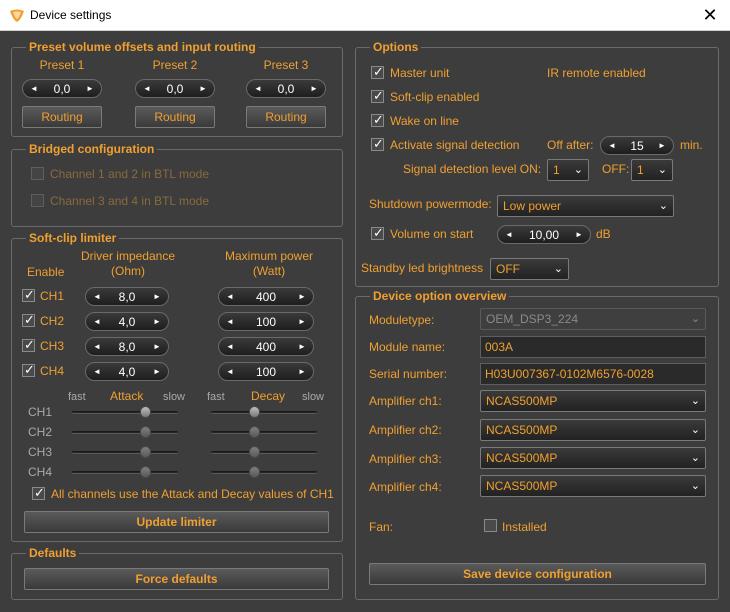 This screenshot has height=612, width=730. I want to click on ch2-decay-slider, so click(264, 432).